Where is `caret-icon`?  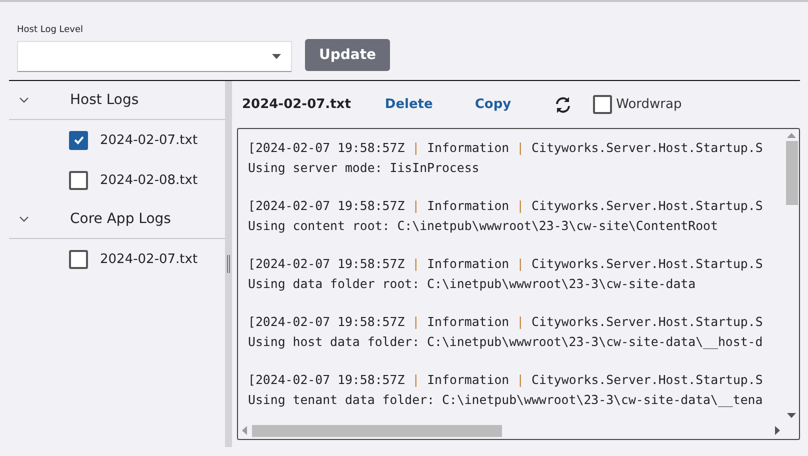
caret-icon is located at coordinates (276, 56).